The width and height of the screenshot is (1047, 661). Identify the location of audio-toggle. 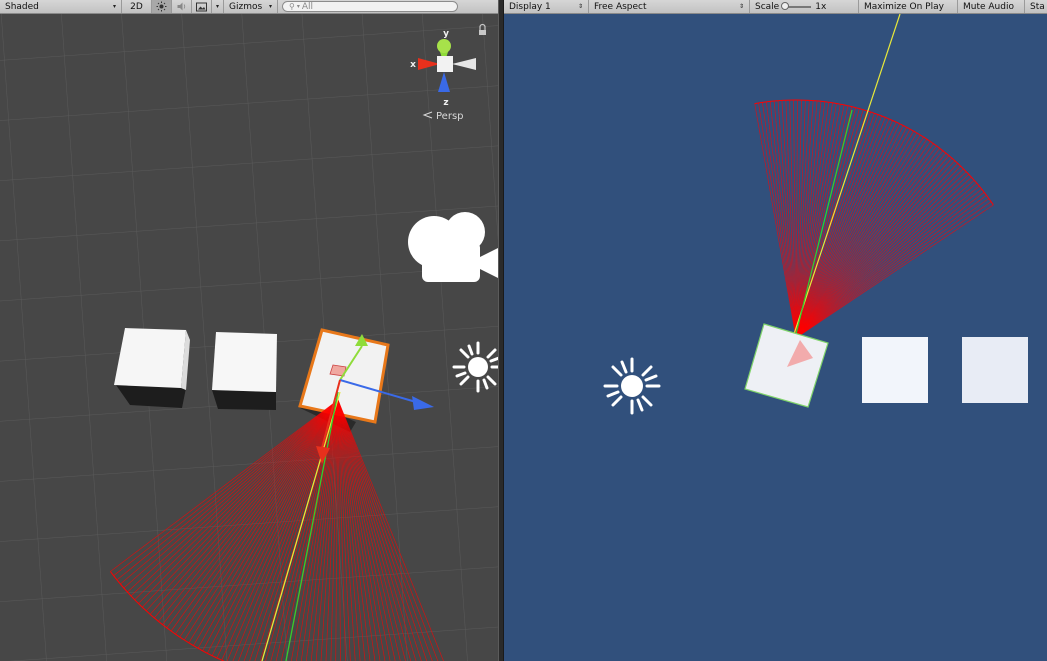
(182, 6).